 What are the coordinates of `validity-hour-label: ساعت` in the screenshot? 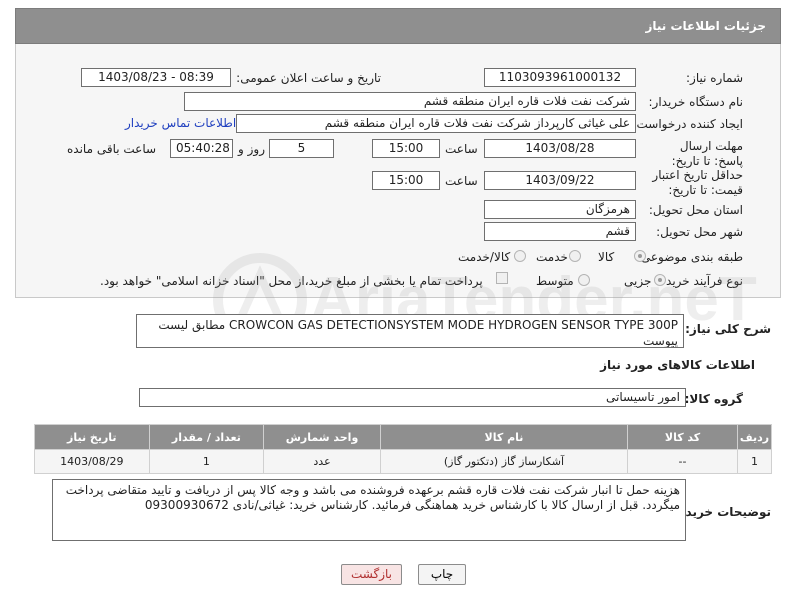 It's located at (461, 181).